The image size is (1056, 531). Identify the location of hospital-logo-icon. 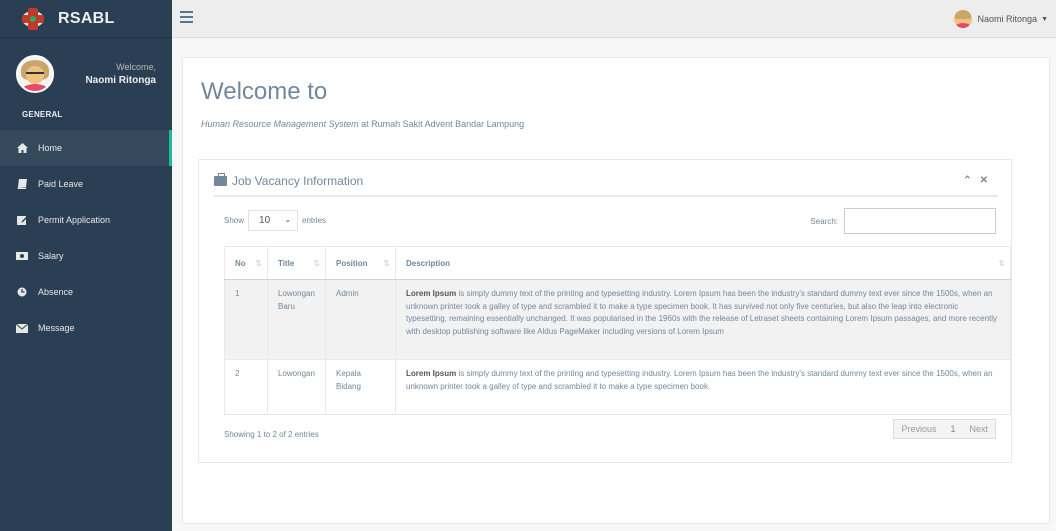
(33, 18).